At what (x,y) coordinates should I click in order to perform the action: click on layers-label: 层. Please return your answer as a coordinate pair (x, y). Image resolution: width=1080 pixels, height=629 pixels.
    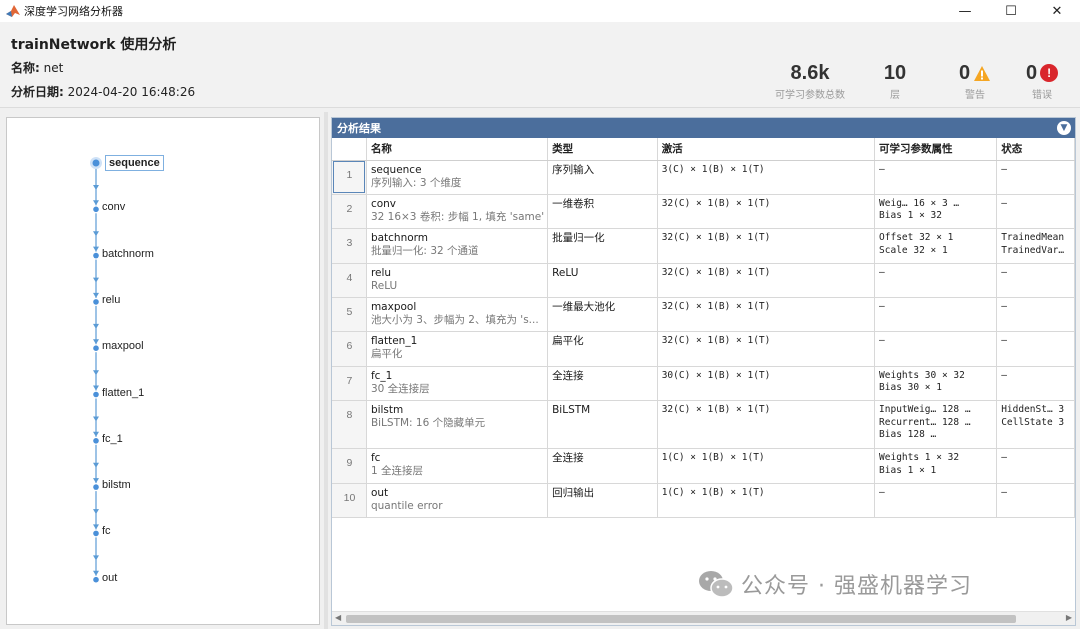
    Looking at the image, I should click on (895, 95).